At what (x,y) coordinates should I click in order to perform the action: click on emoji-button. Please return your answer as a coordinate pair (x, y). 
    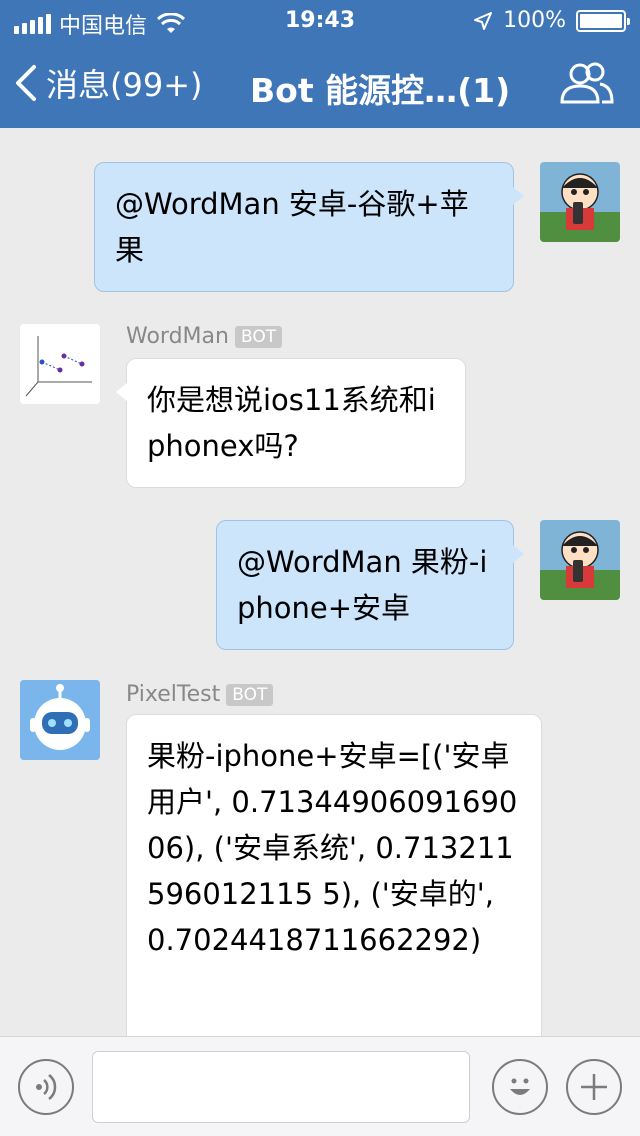
    Looking at the image, I should click on (520, 1087).